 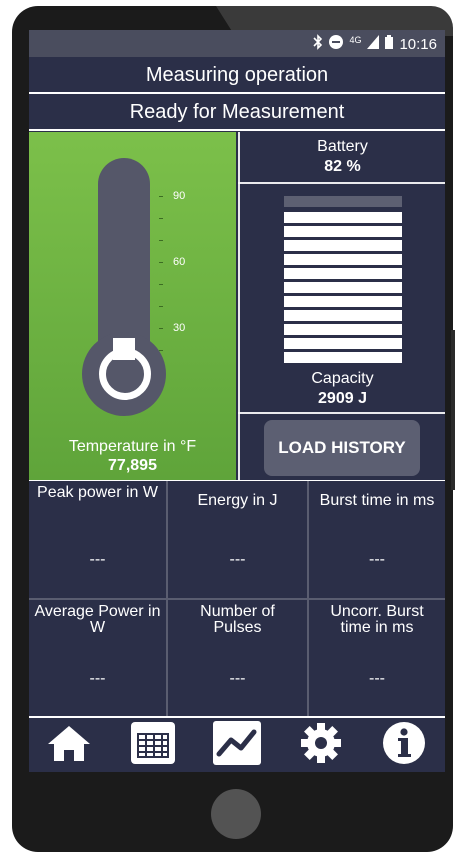 I want to click on network-label: 4G, so click(x=355, y=40).